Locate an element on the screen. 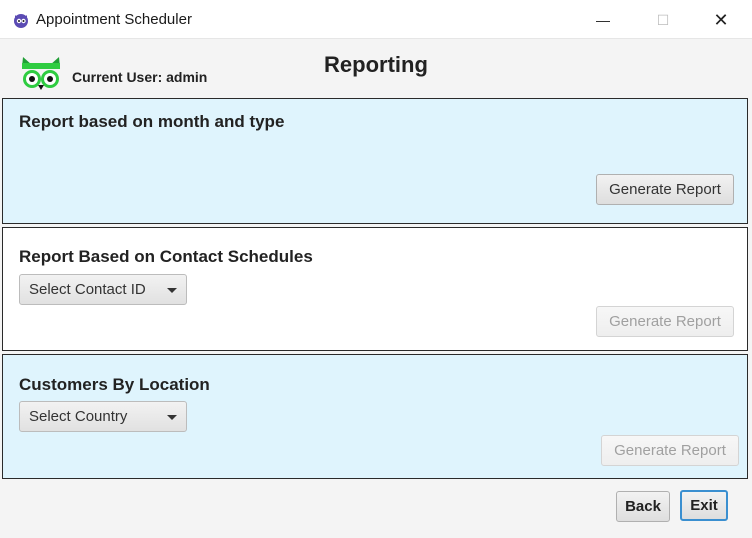 The image size is (752, 538). contact-id-dropdown: Select Contact ID is located at coordinates (103, 289).